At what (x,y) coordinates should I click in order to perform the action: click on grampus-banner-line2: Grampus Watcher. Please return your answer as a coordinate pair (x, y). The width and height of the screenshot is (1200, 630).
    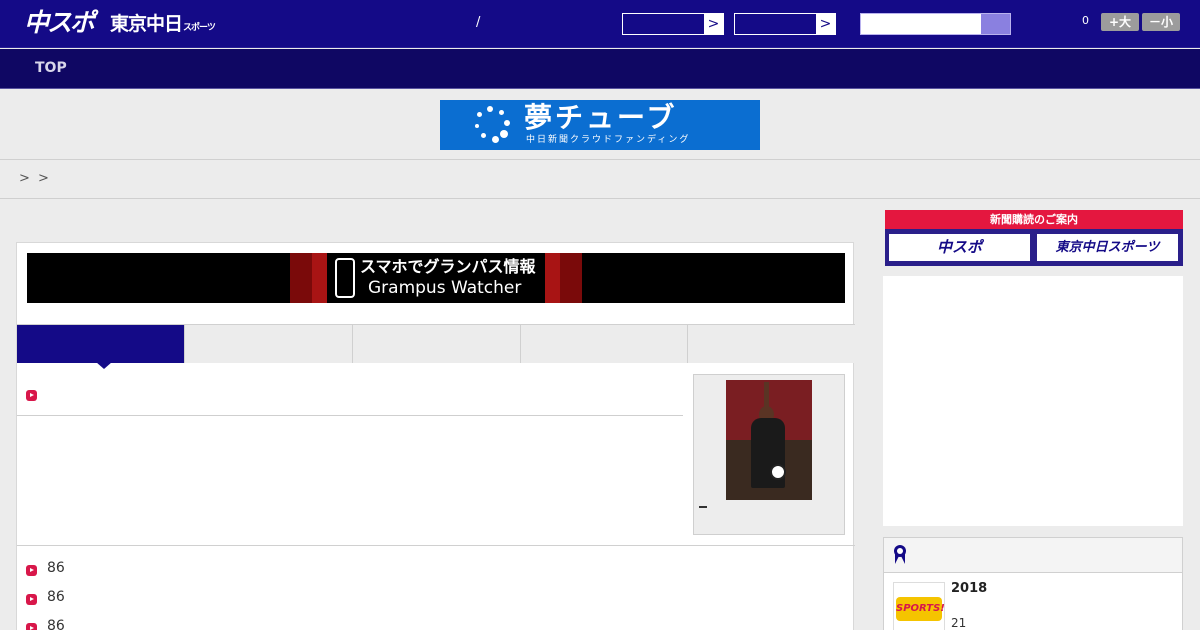
    Looking at the image, I should click on (445, 288).